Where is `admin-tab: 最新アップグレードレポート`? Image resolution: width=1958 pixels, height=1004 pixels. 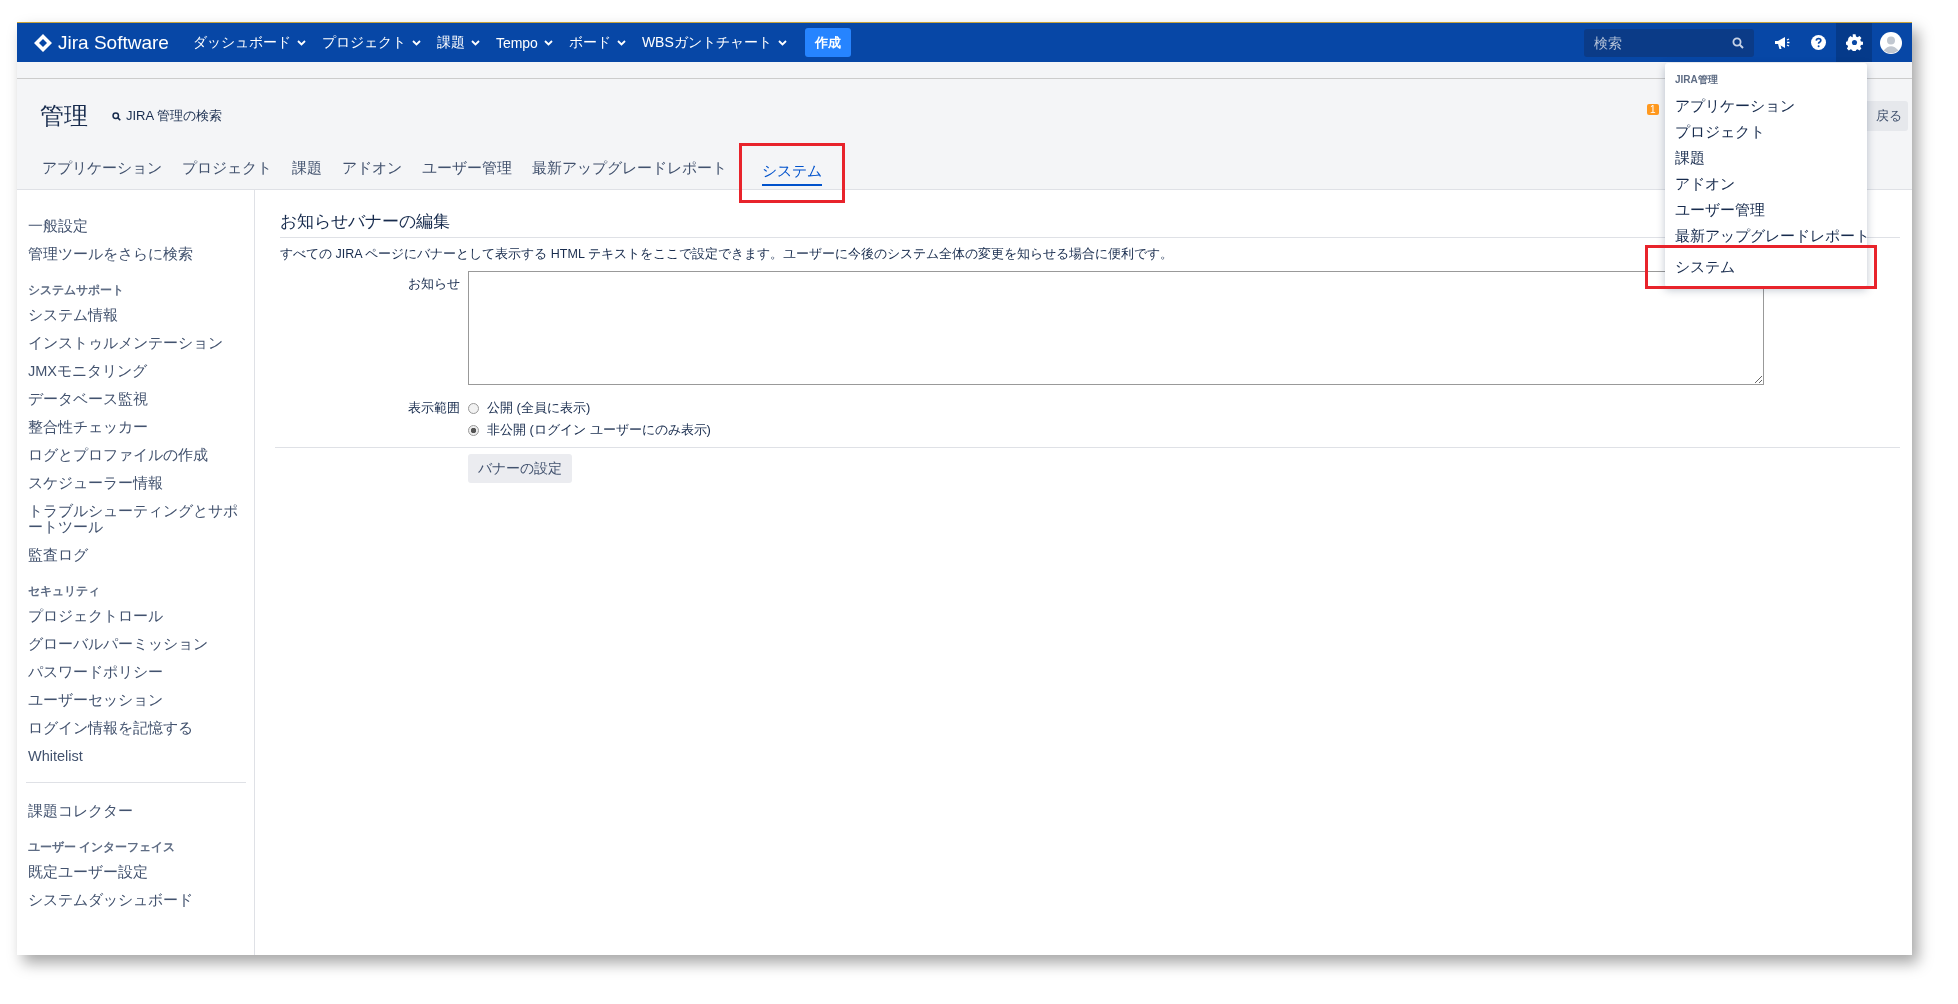 admin-tab: 最新アップグレードレポート is located at coordinates (629, 170).